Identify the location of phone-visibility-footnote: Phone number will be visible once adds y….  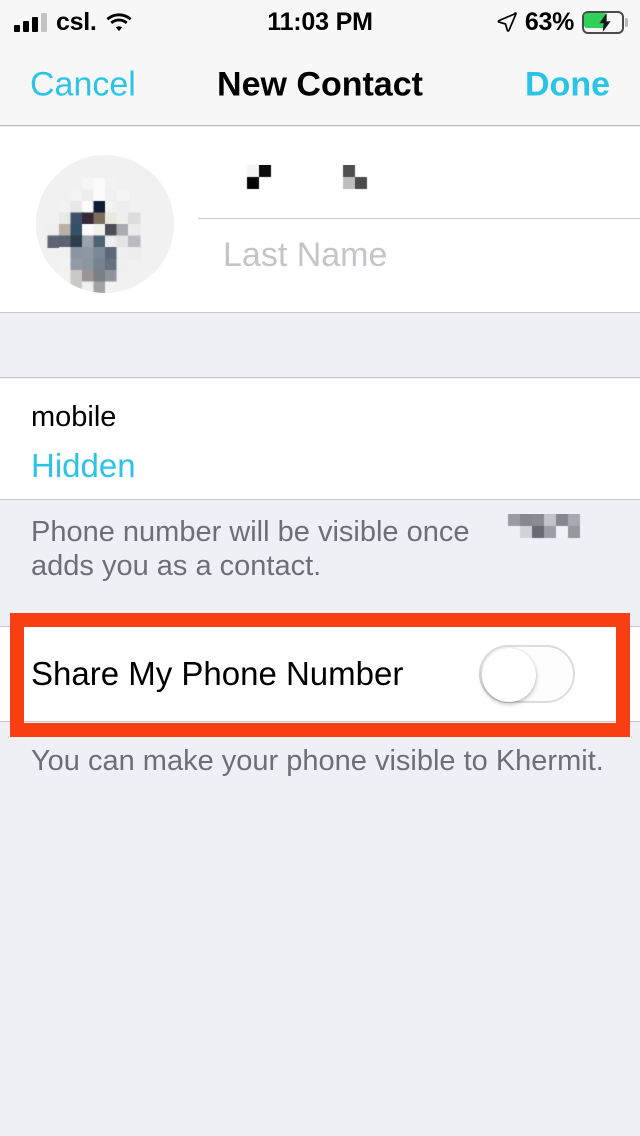
(320, 556).